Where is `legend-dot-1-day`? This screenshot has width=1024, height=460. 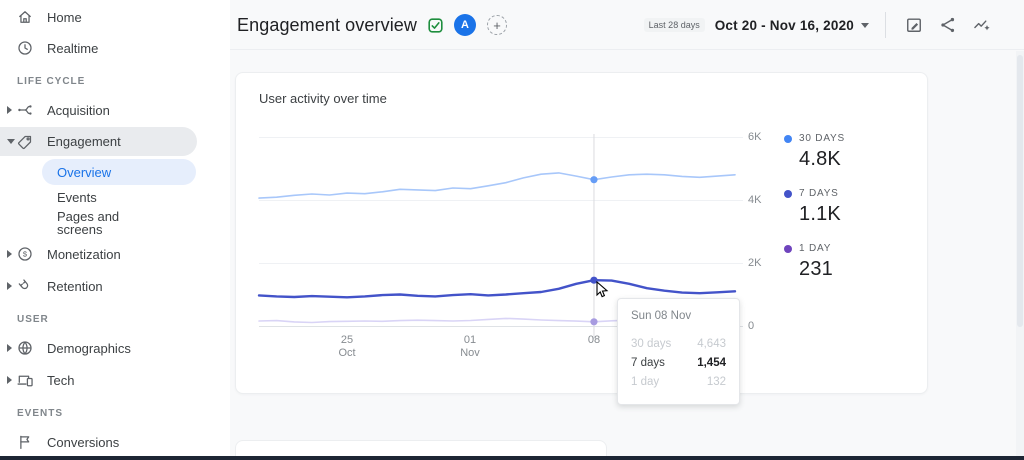 legend-dot-1-day is located at coordinates (788, 248).